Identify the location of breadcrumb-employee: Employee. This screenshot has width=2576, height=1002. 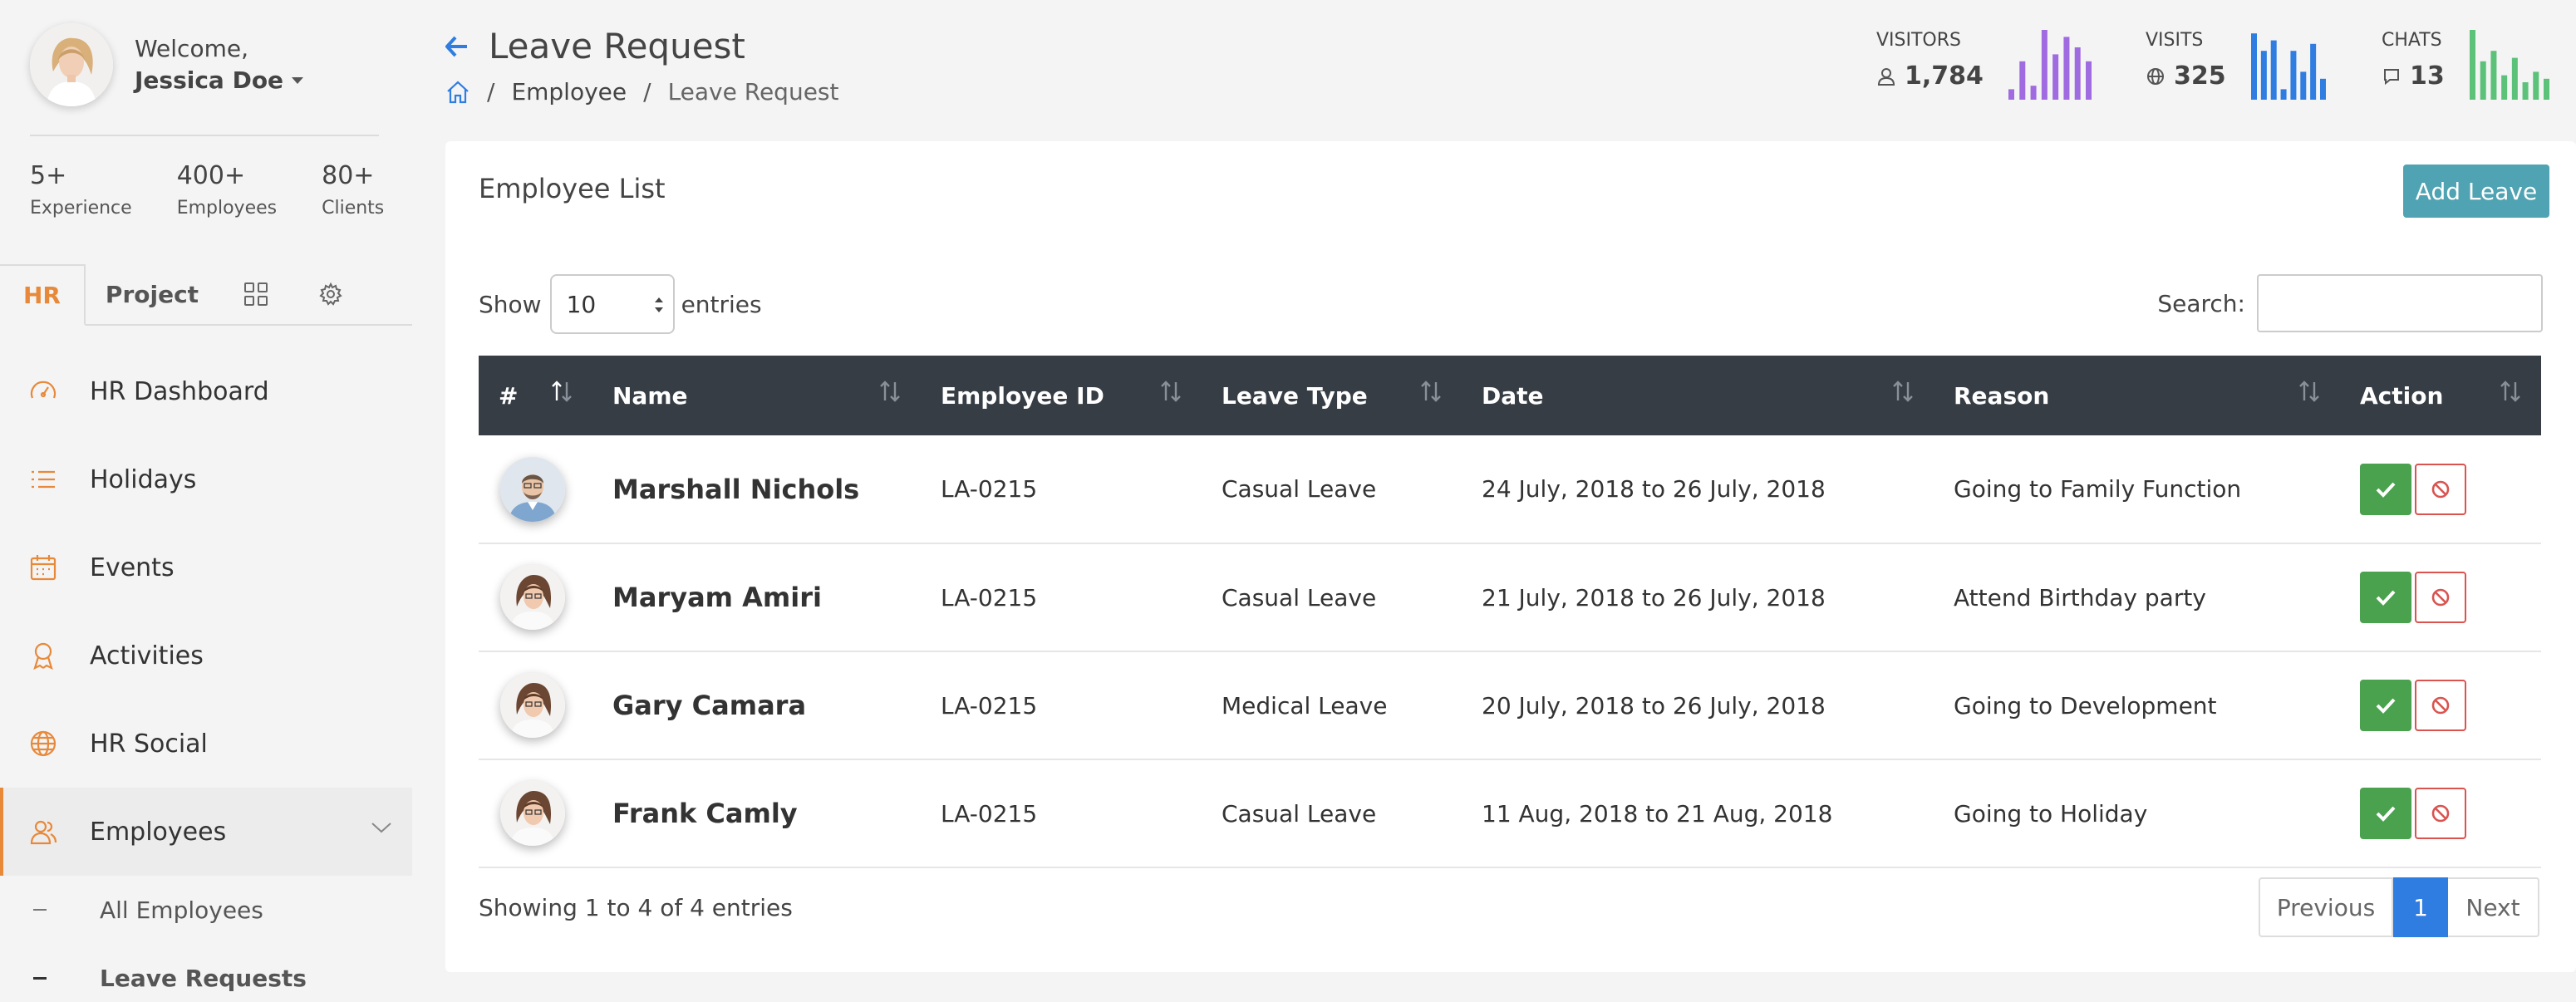
(569, 92).